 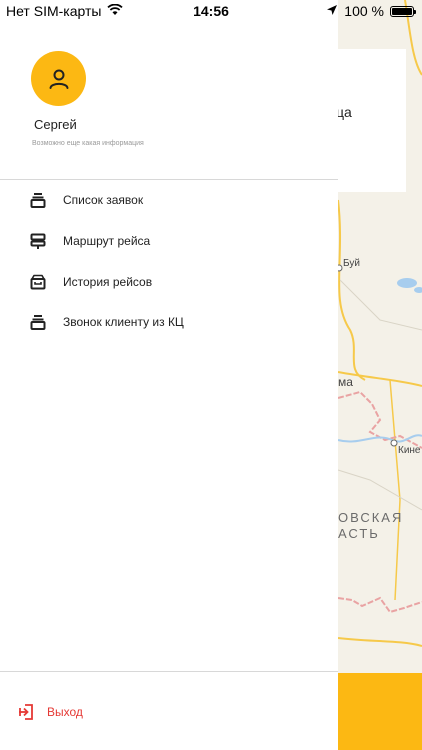 I want to click on map-region-label: ОВСКАЯ, so click(x=371, y=517).